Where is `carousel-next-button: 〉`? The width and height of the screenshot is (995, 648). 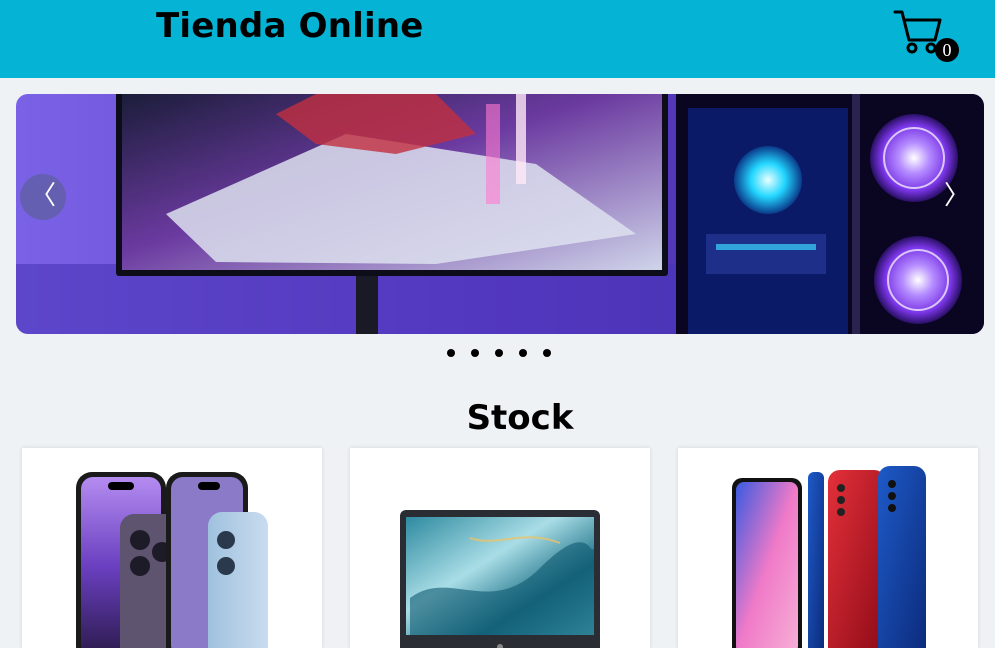 carousel-next-button: 〉 is located at coordinates (957, 197).